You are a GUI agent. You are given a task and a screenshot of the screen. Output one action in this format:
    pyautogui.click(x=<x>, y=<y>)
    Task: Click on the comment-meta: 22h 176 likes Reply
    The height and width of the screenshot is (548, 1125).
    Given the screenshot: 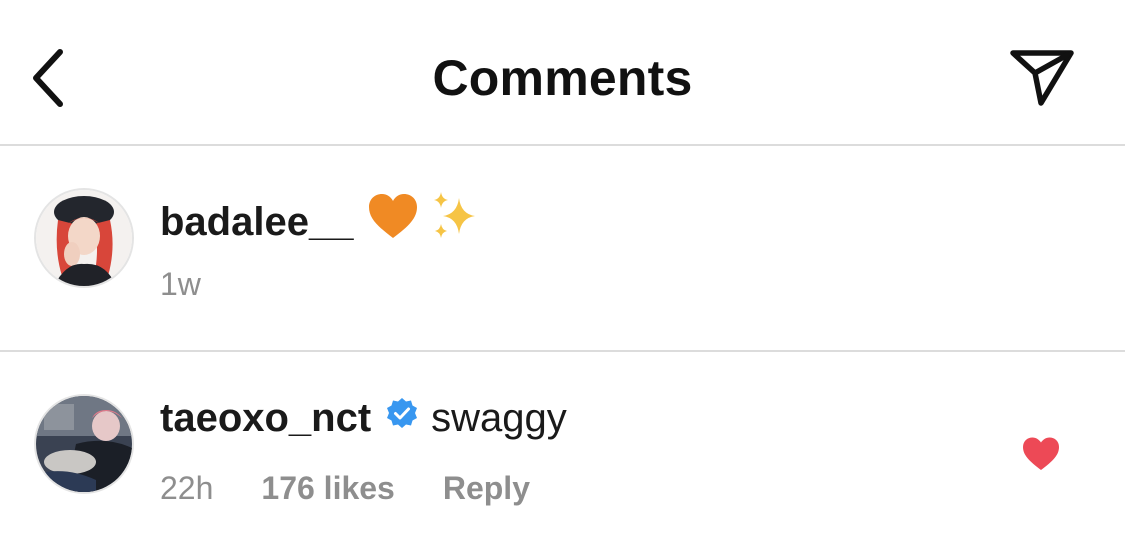 What is the action you would take?
    pyautogui.click(x=345, y=488)
    